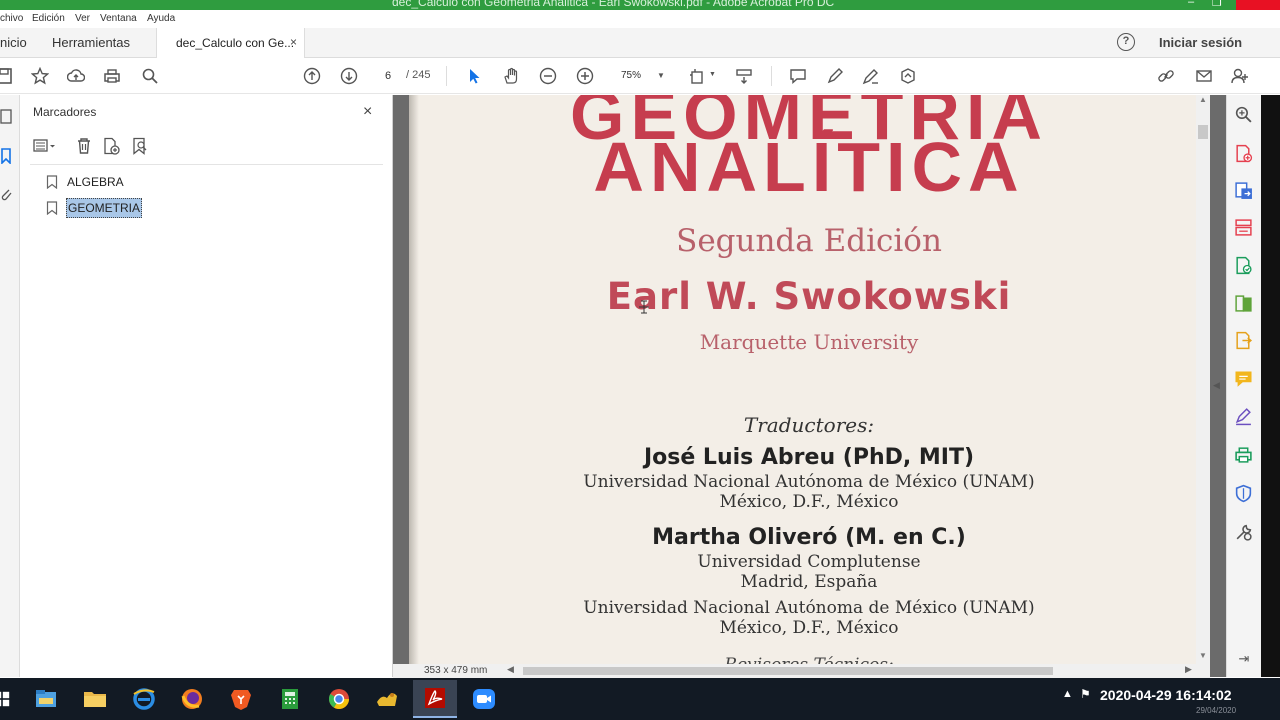  What do you see at coordinates (13, 42) in the screenshot?
I see `tab-home: nicio` at bounding box center [13, 42].